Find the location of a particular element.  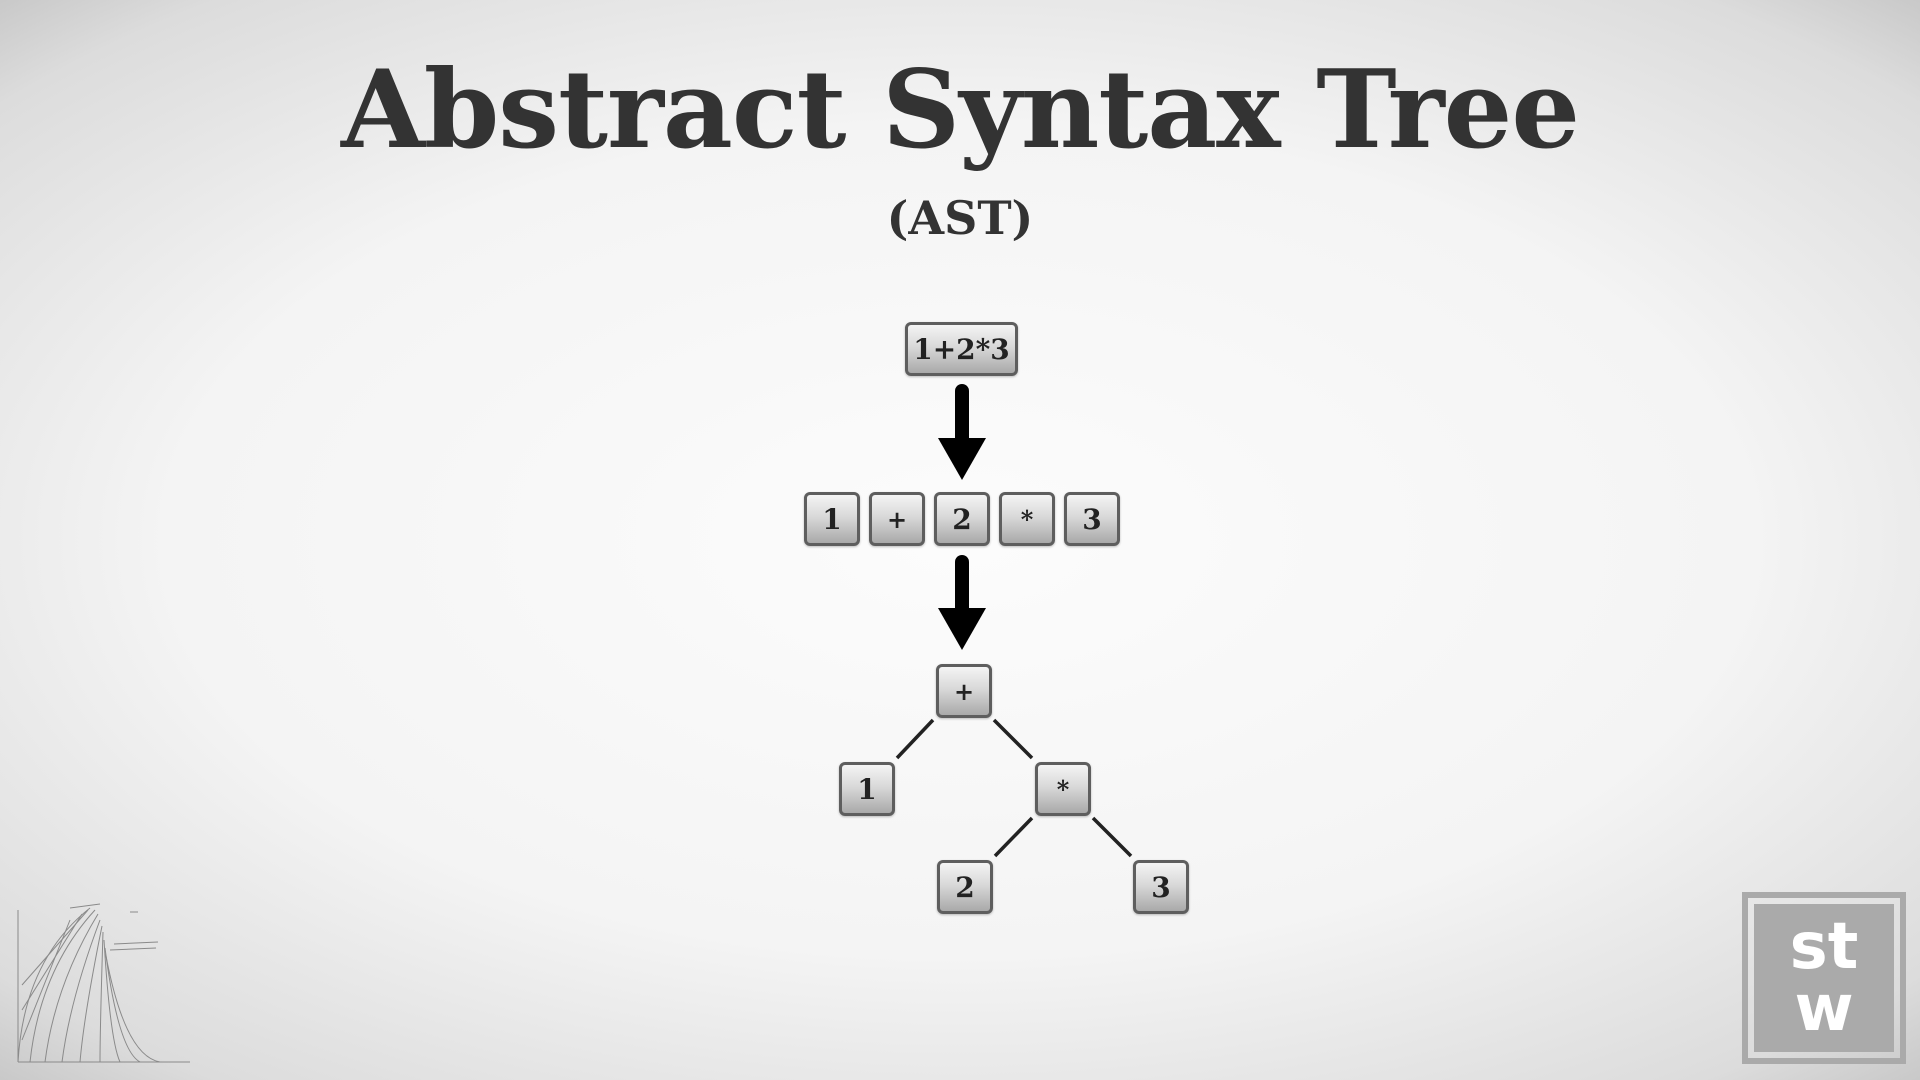

tree-node-left: 1 is located at coordinates (867, 789).